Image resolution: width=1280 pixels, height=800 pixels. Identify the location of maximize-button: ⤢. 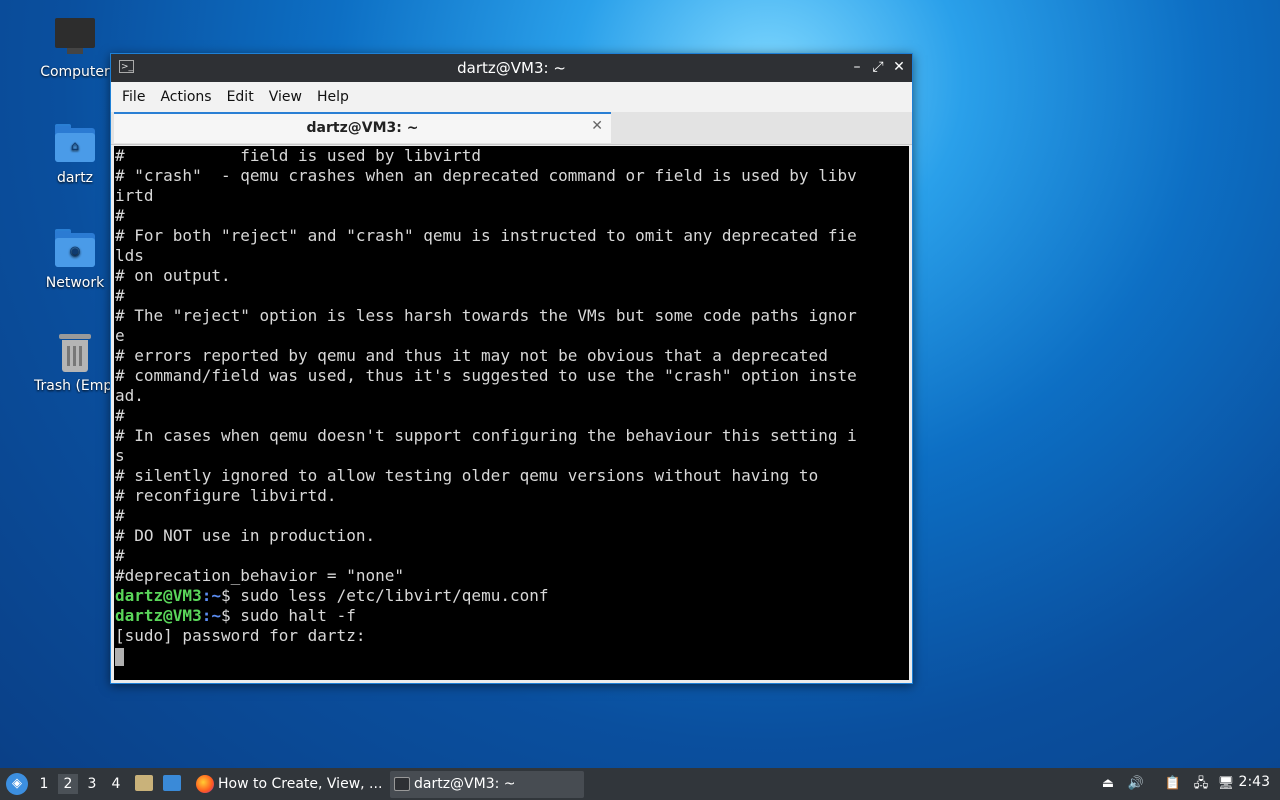
(878, 67).